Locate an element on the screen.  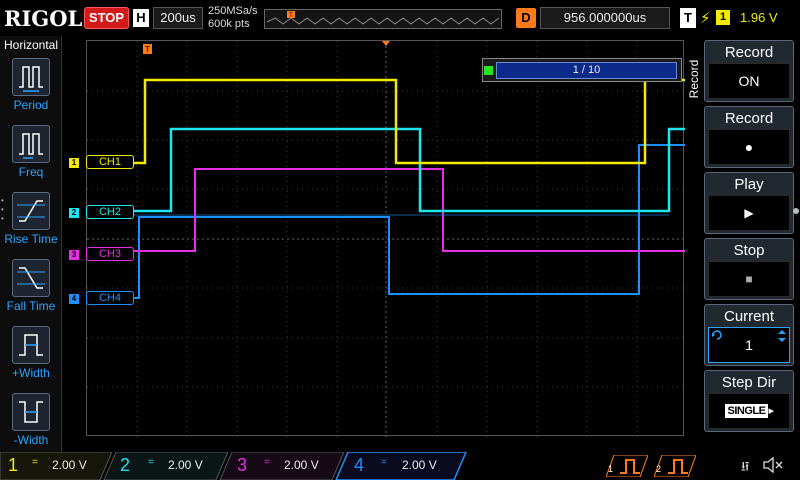
measure-fall-time-label: Fall Time is located at coordinates (31, 306).